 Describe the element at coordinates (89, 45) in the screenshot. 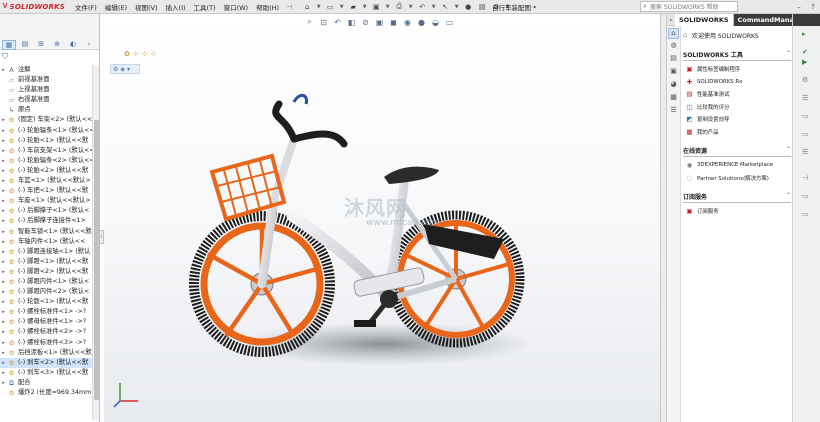

I see `more-tabs-icon: ›` at that location.